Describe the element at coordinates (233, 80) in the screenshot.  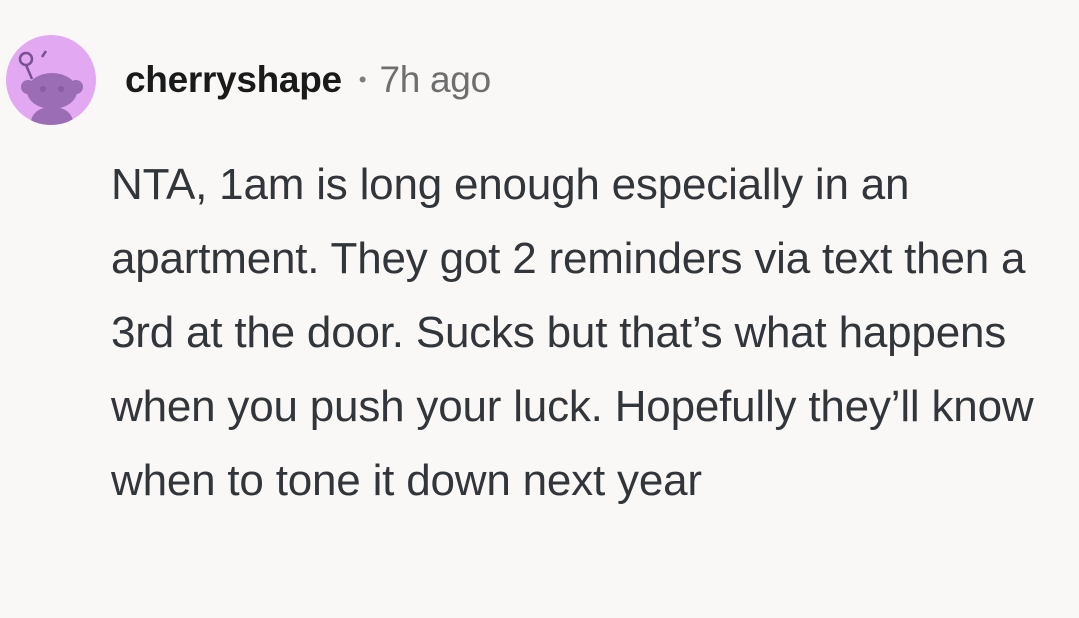
I see `username-link: cherryshape` at that location.